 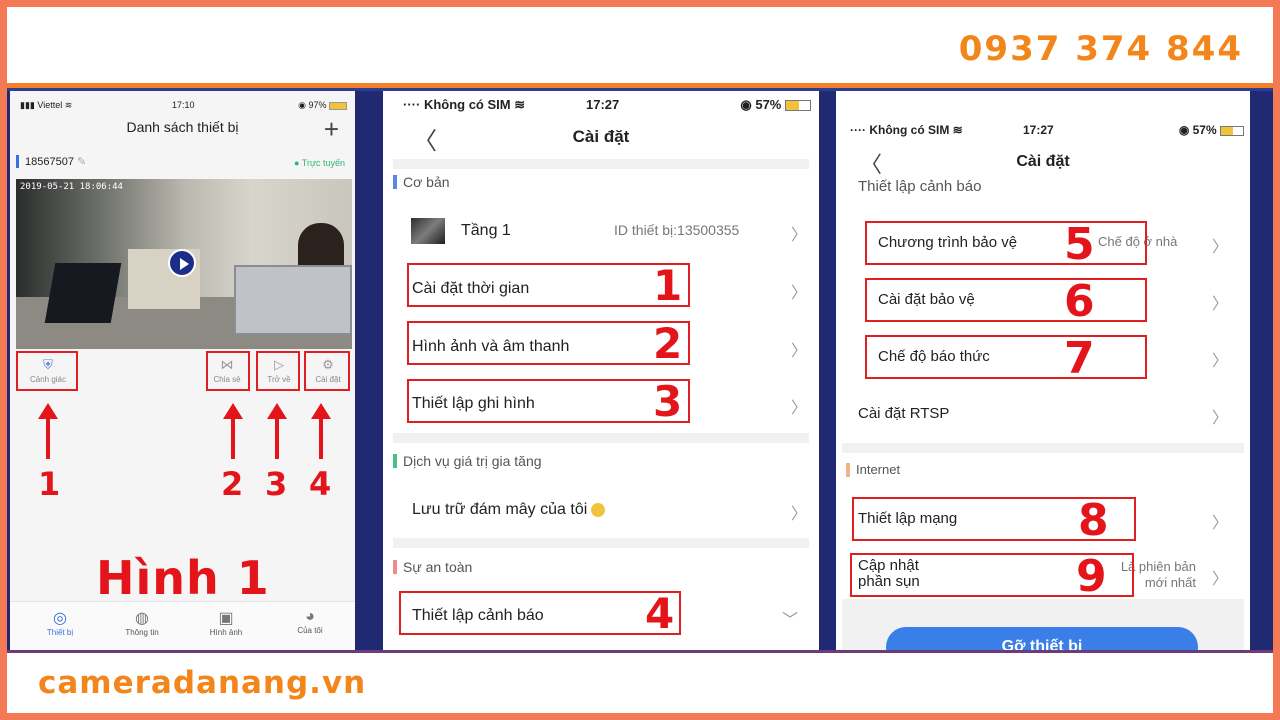 What do you see at coordinates (1042, 638) in the screenshot?
I see `remove-device-button: Gỡ thiết bị` at bounding box center [1042, 638].